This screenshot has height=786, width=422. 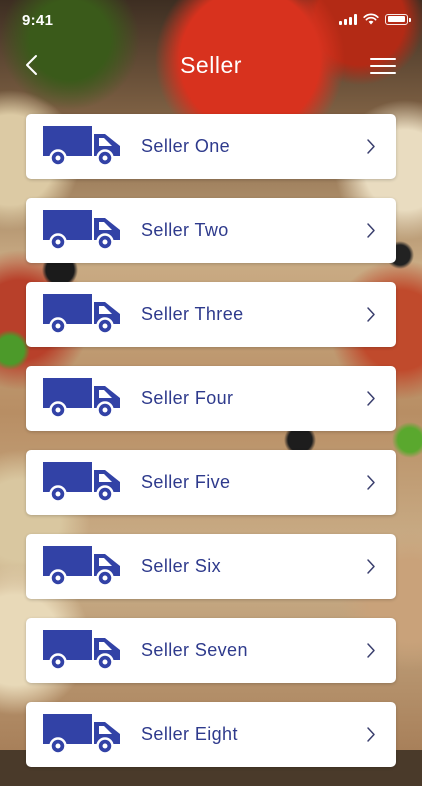 I want to click on seller-row: Seller One, so click(x=211, y=146).